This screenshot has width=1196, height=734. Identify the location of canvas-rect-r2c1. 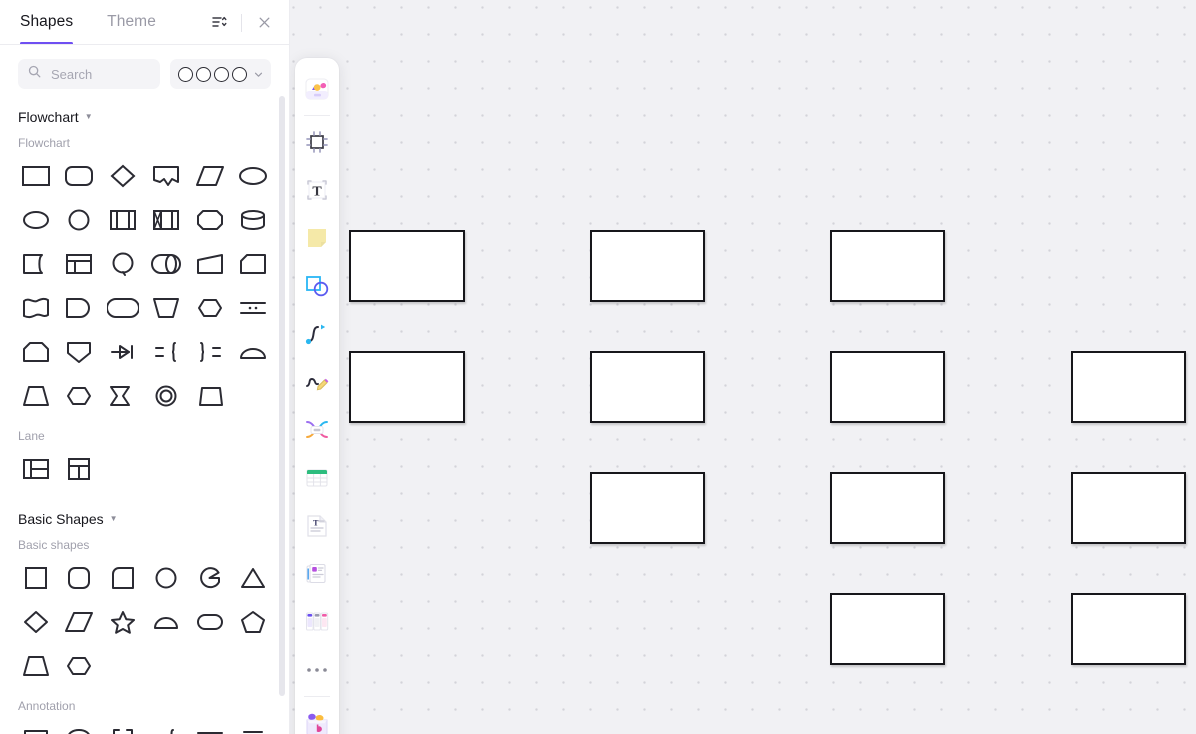
(407, 387).